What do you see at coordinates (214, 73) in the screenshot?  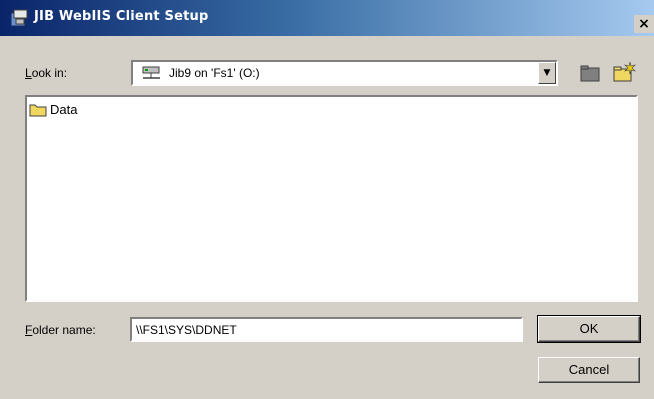 I see `lookin-value: Jib9 on 'Fs1' (O:)` at bounding box center [214, 73].